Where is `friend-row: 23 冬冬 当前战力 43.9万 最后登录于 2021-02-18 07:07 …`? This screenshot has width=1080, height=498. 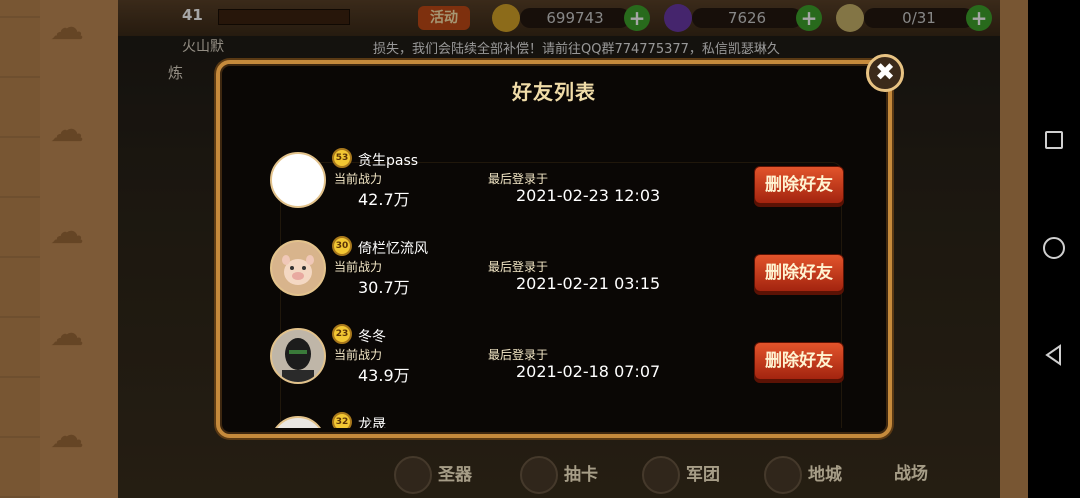 friend-row: 23 冬冬 当前战力 43.9万 最后登录于 2021-02-18 07:07 … is located at coordinates (554, 354).